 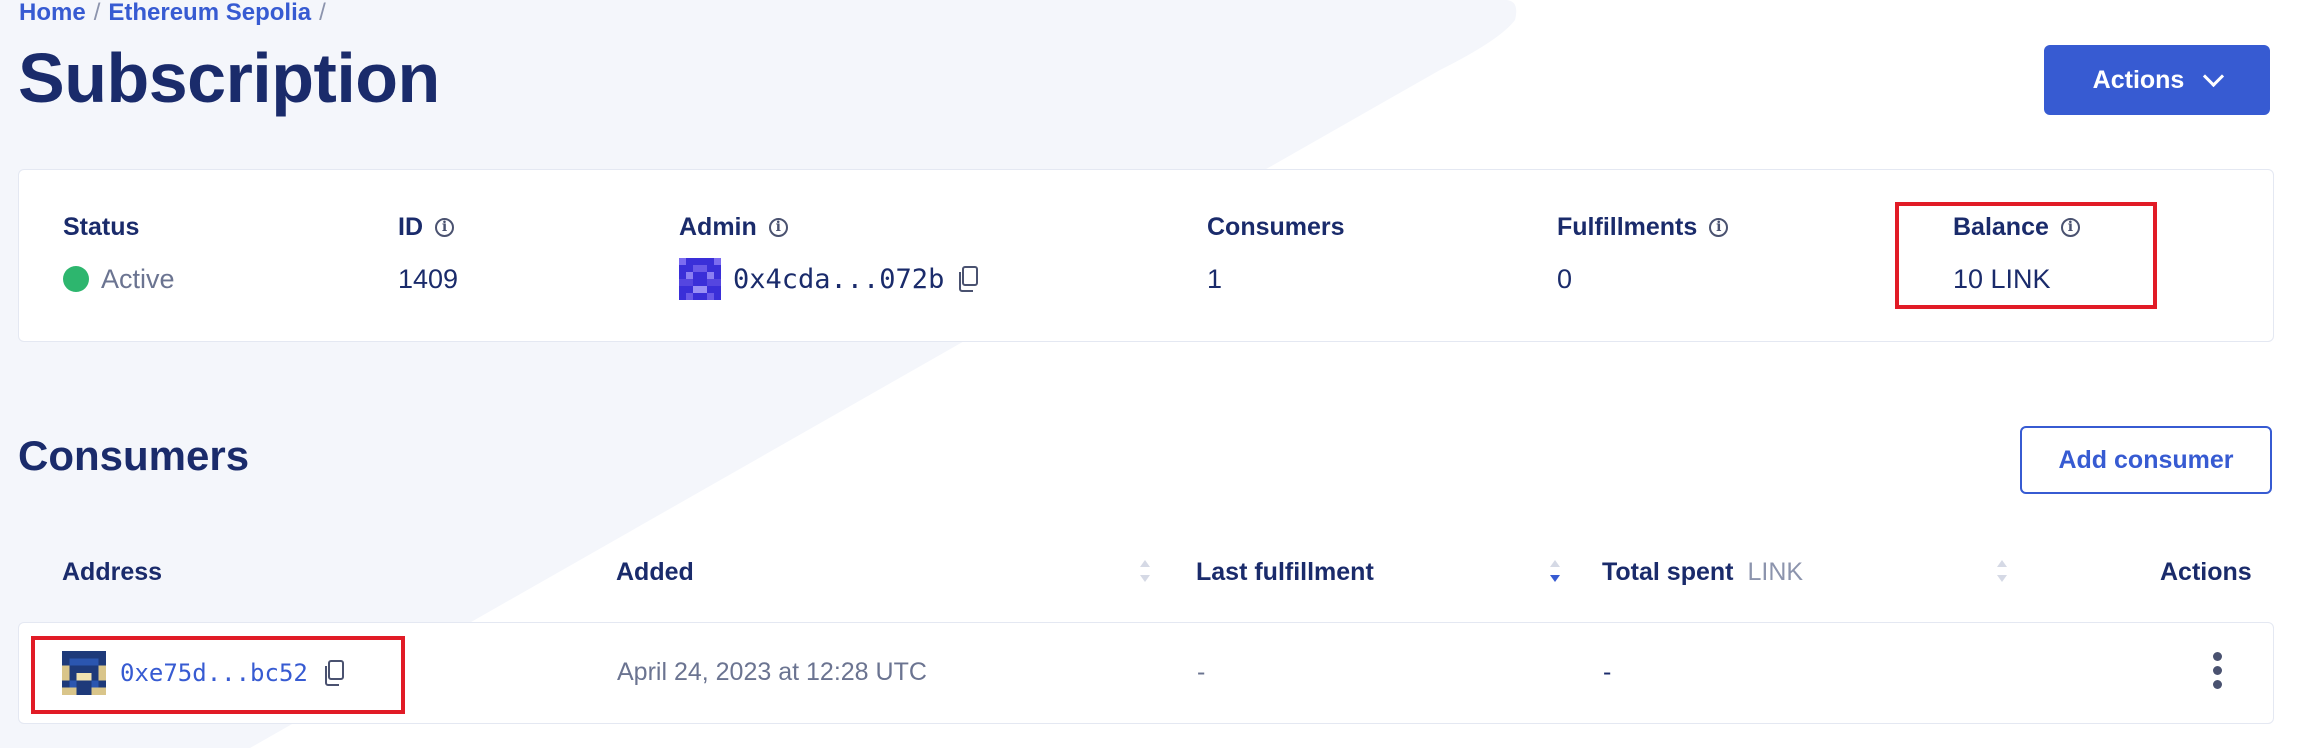 What do you see at coordinates (209, 13) in the screenshot?
I see `breadcrumb-network-link: Ethereum Sepolia` at bounding box center [209, 13].